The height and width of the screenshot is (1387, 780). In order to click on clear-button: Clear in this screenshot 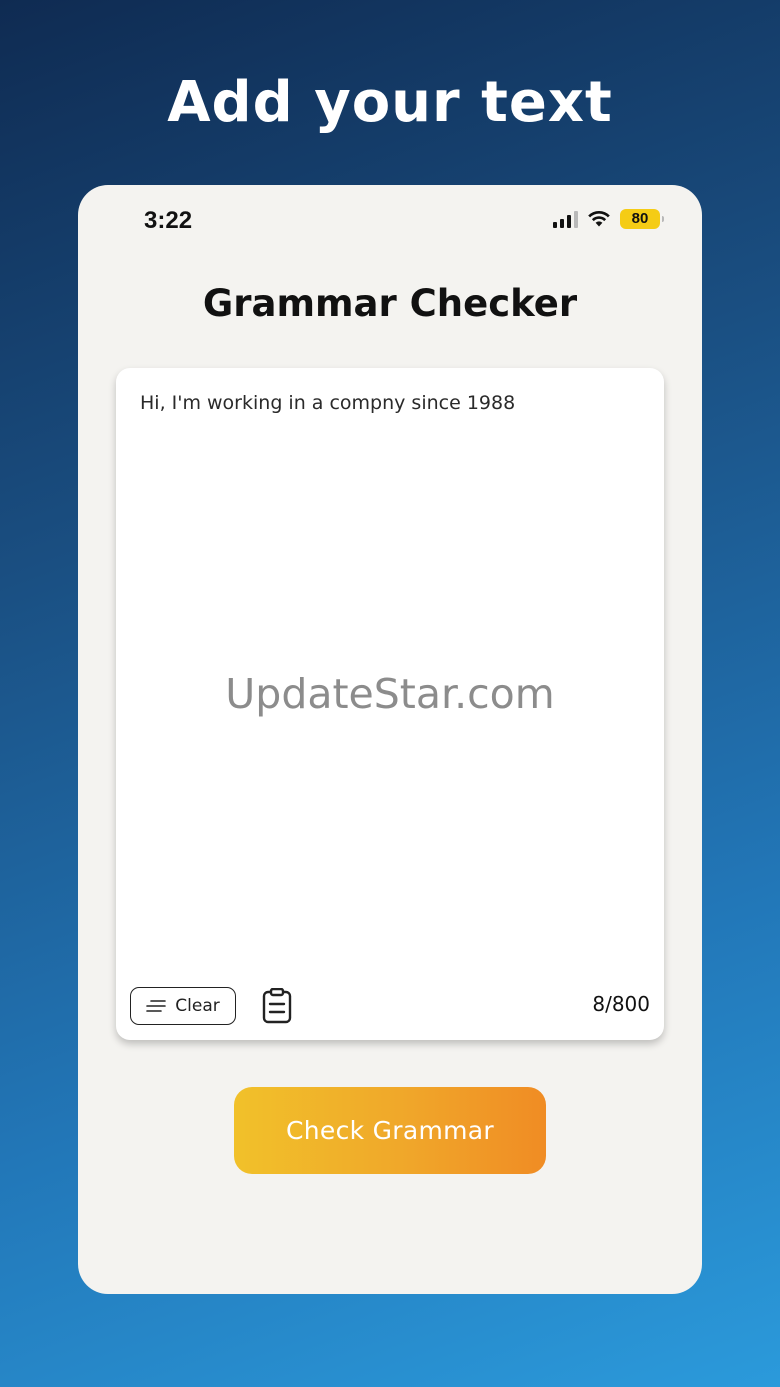, I will do `click(183, 1006)`.